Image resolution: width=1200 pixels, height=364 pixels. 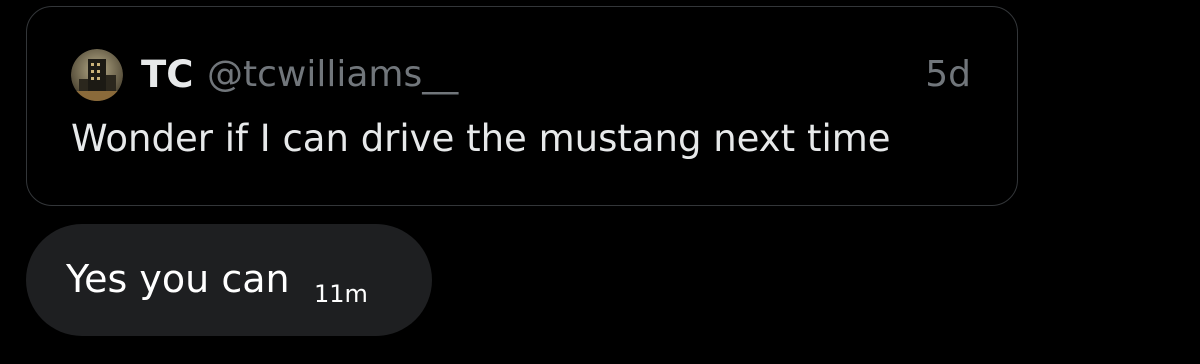 I want to click on avatar, so click(x=97, y=75).